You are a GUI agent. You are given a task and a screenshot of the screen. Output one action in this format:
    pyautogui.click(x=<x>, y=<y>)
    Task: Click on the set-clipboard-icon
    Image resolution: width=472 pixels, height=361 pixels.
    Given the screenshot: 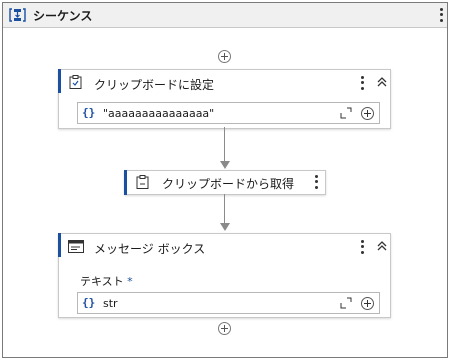 What is the action you would take?
    pyautogui.click(x=75, y=82)
    